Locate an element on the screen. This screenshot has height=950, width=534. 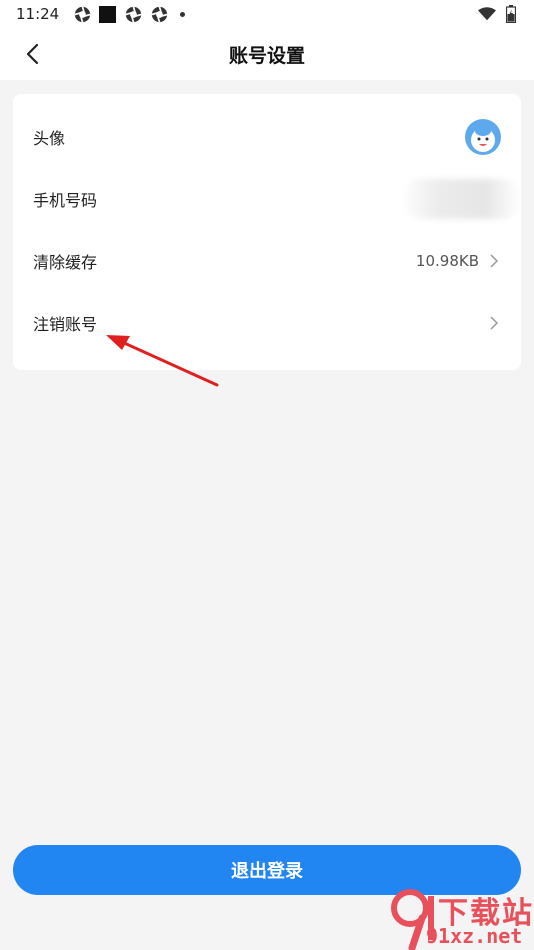
avatar-area is located at coordinates (483, 137).